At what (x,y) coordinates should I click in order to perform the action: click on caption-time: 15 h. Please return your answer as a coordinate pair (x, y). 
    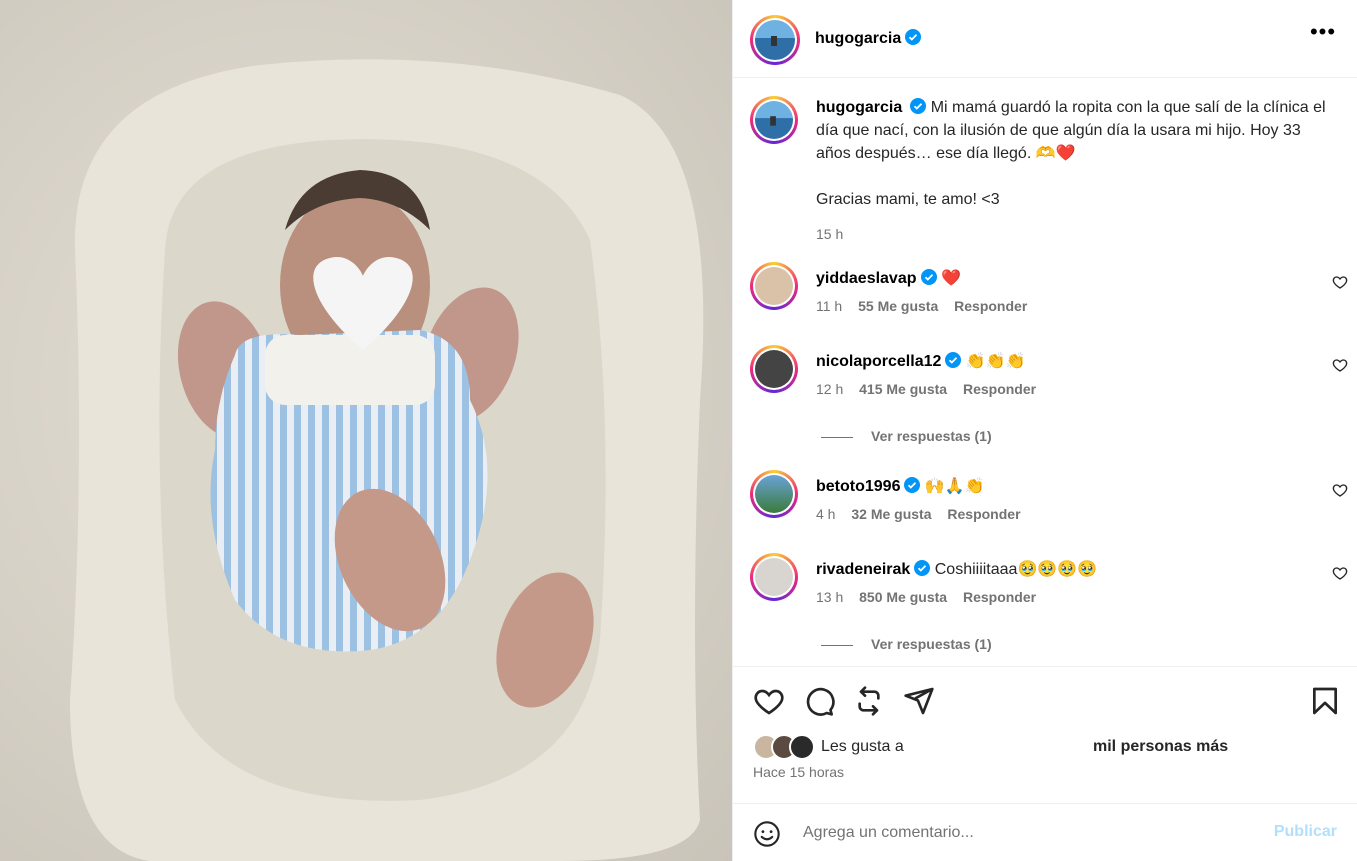
    Looking at the image, I should click on (1071, 234).